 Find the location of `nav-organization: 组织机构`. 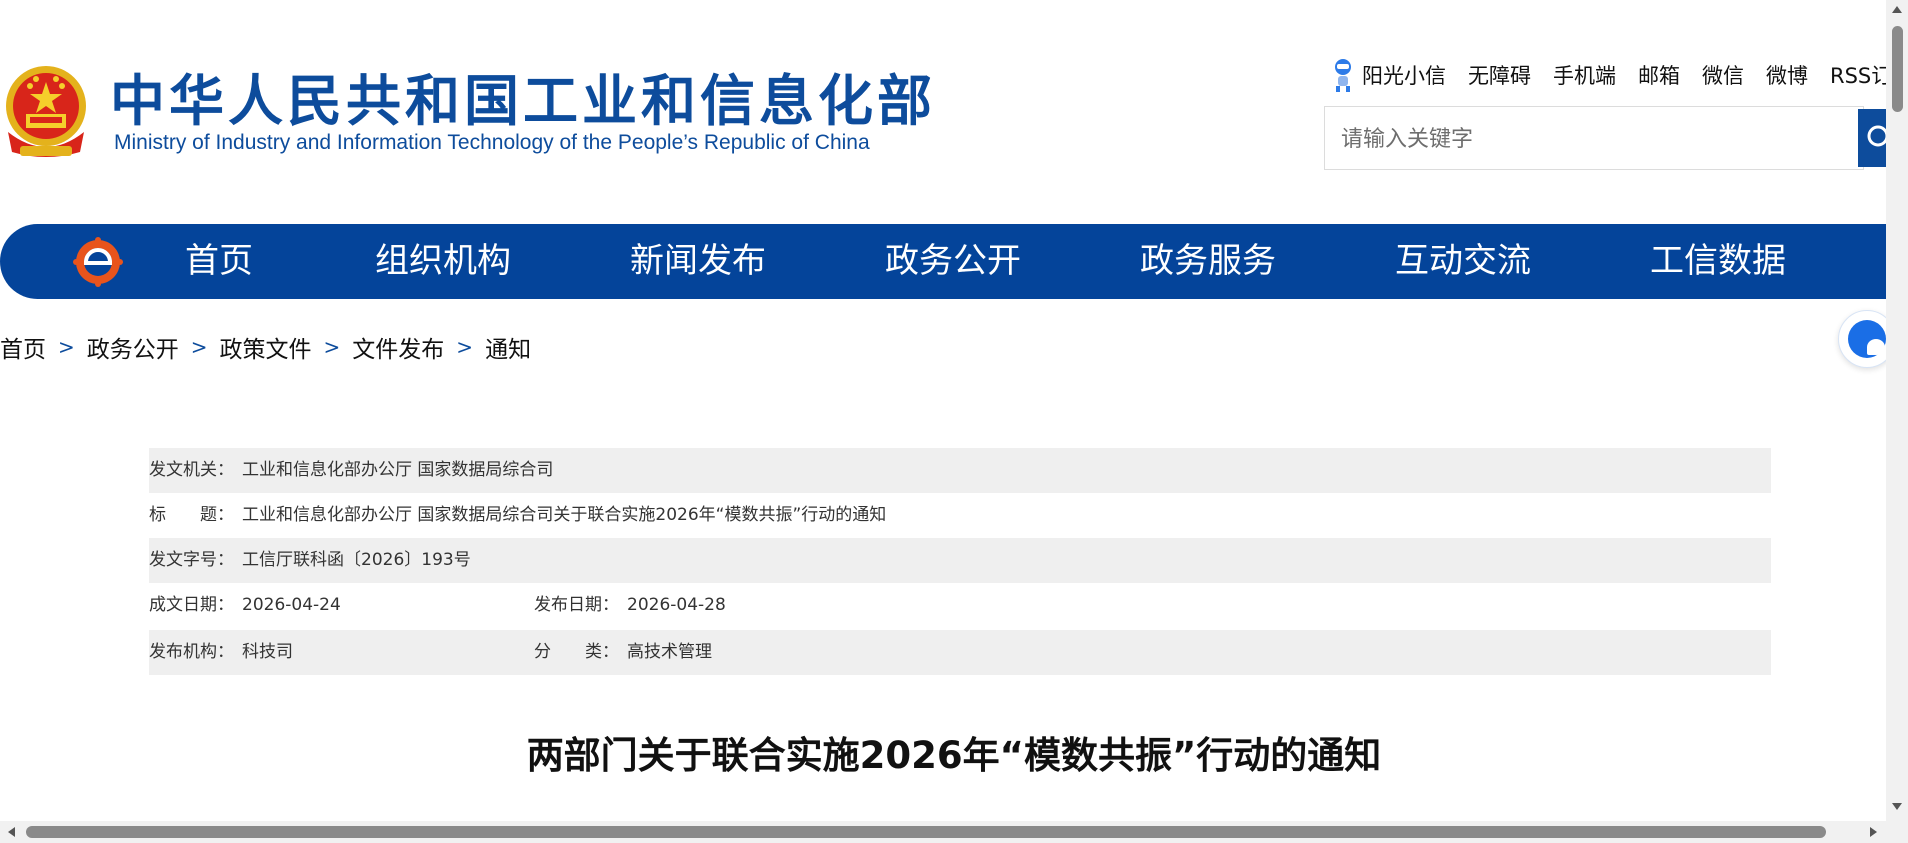

nav-organization: 组织机构 is located at coordinates (443, 261).